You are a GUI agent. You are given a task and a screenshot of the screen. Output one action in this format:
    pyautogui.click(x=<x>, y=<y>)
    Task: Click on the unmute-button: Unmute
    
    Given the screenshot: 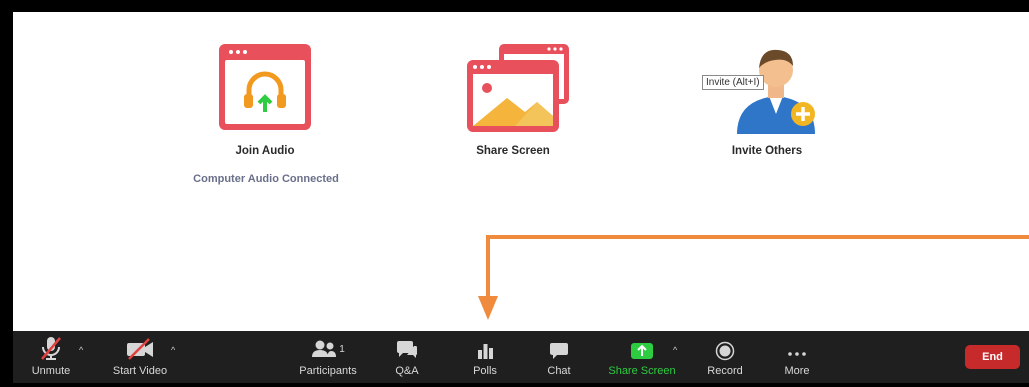 What is the action you would take?
    pyautogui.click(x=51, y=357)
    